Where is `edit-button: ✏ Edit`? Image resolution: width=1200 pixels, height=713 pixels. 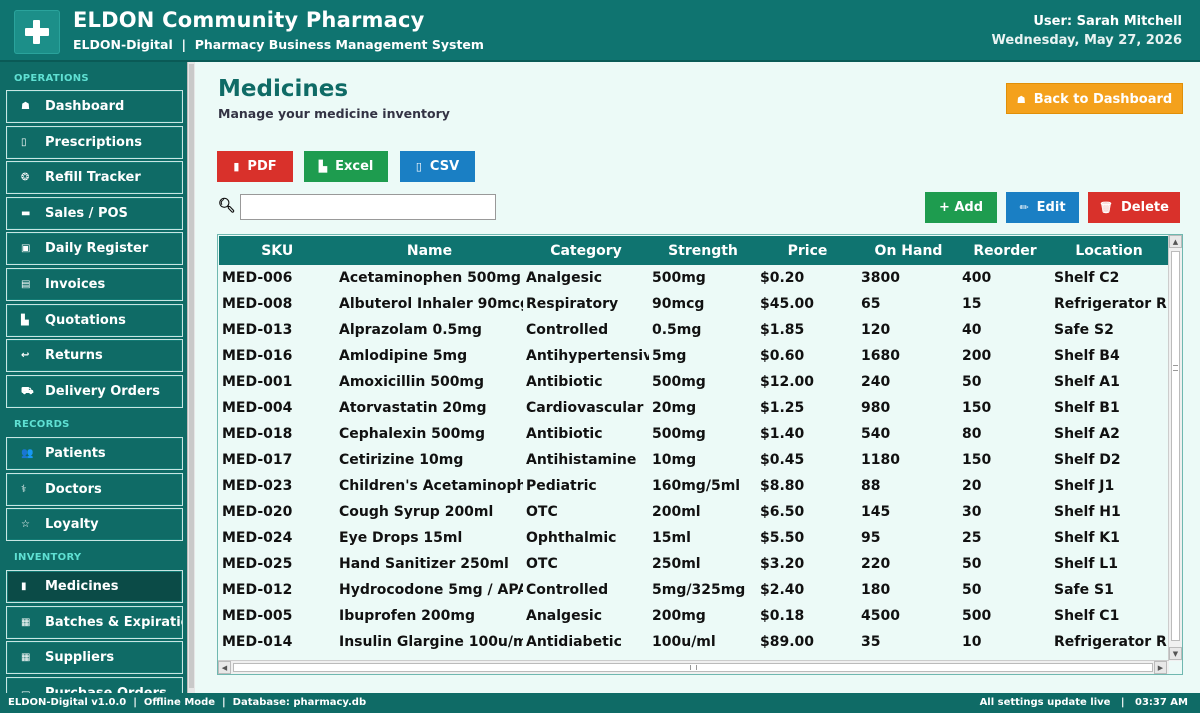 edit-button: ✏ Edit is located at coordinates (1042, 207).